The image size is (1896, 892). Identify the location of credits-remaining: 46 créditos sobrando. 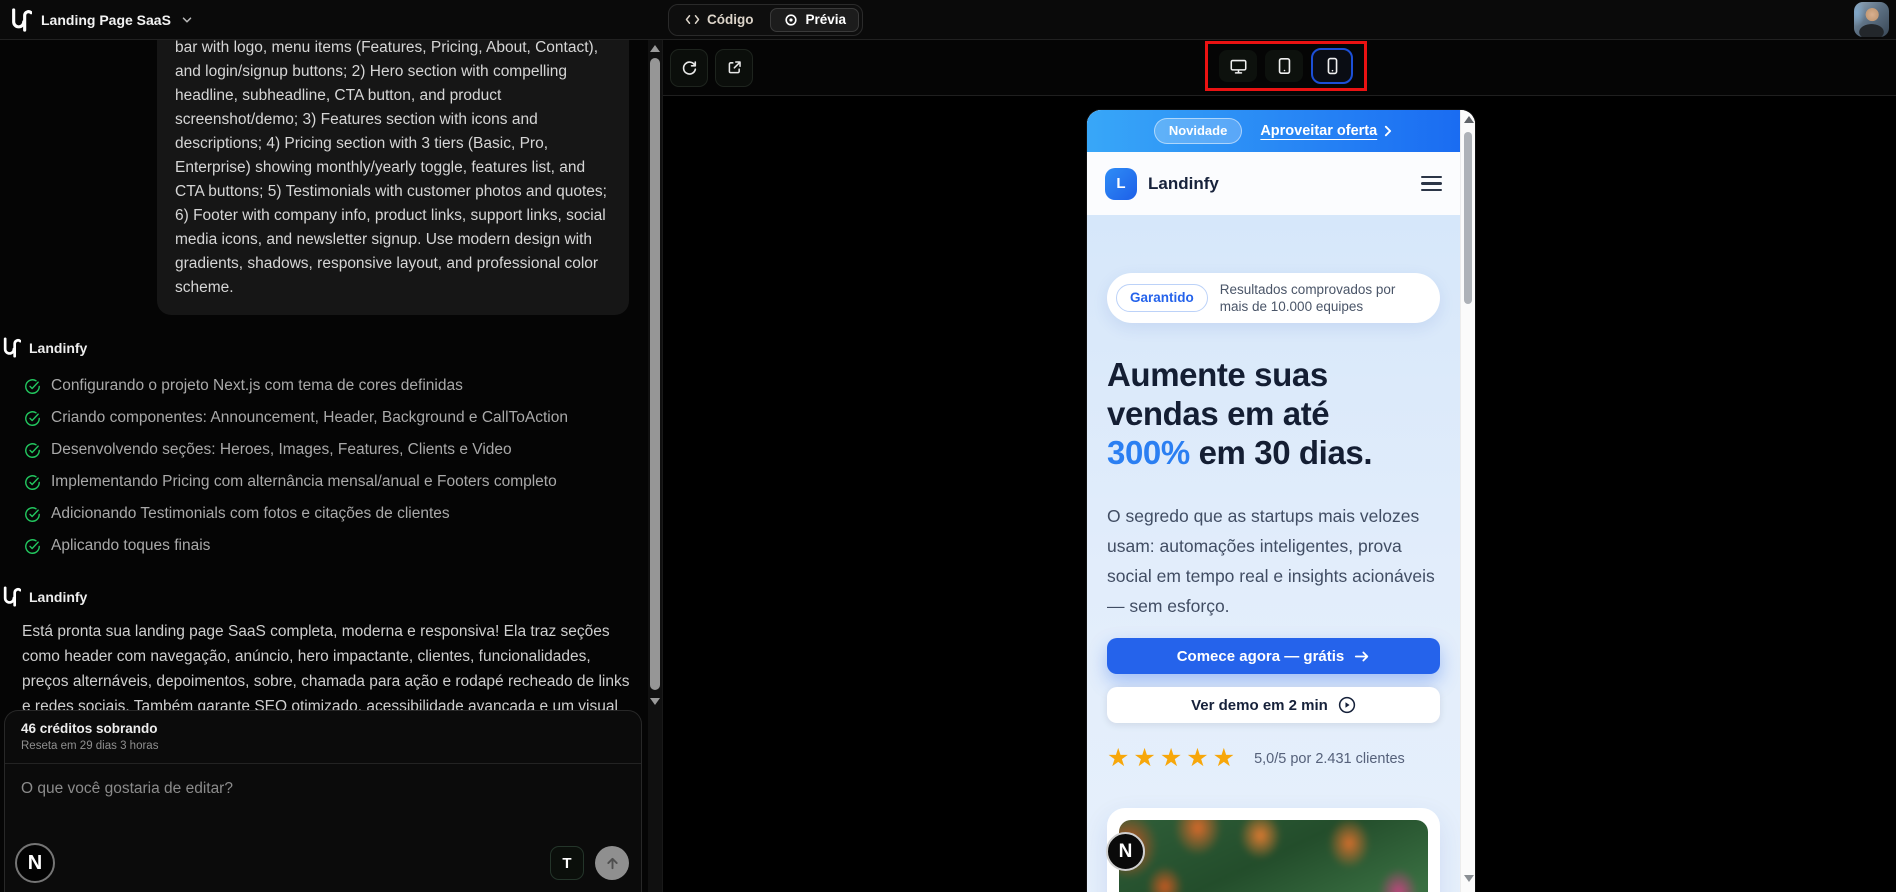
(89, 728).